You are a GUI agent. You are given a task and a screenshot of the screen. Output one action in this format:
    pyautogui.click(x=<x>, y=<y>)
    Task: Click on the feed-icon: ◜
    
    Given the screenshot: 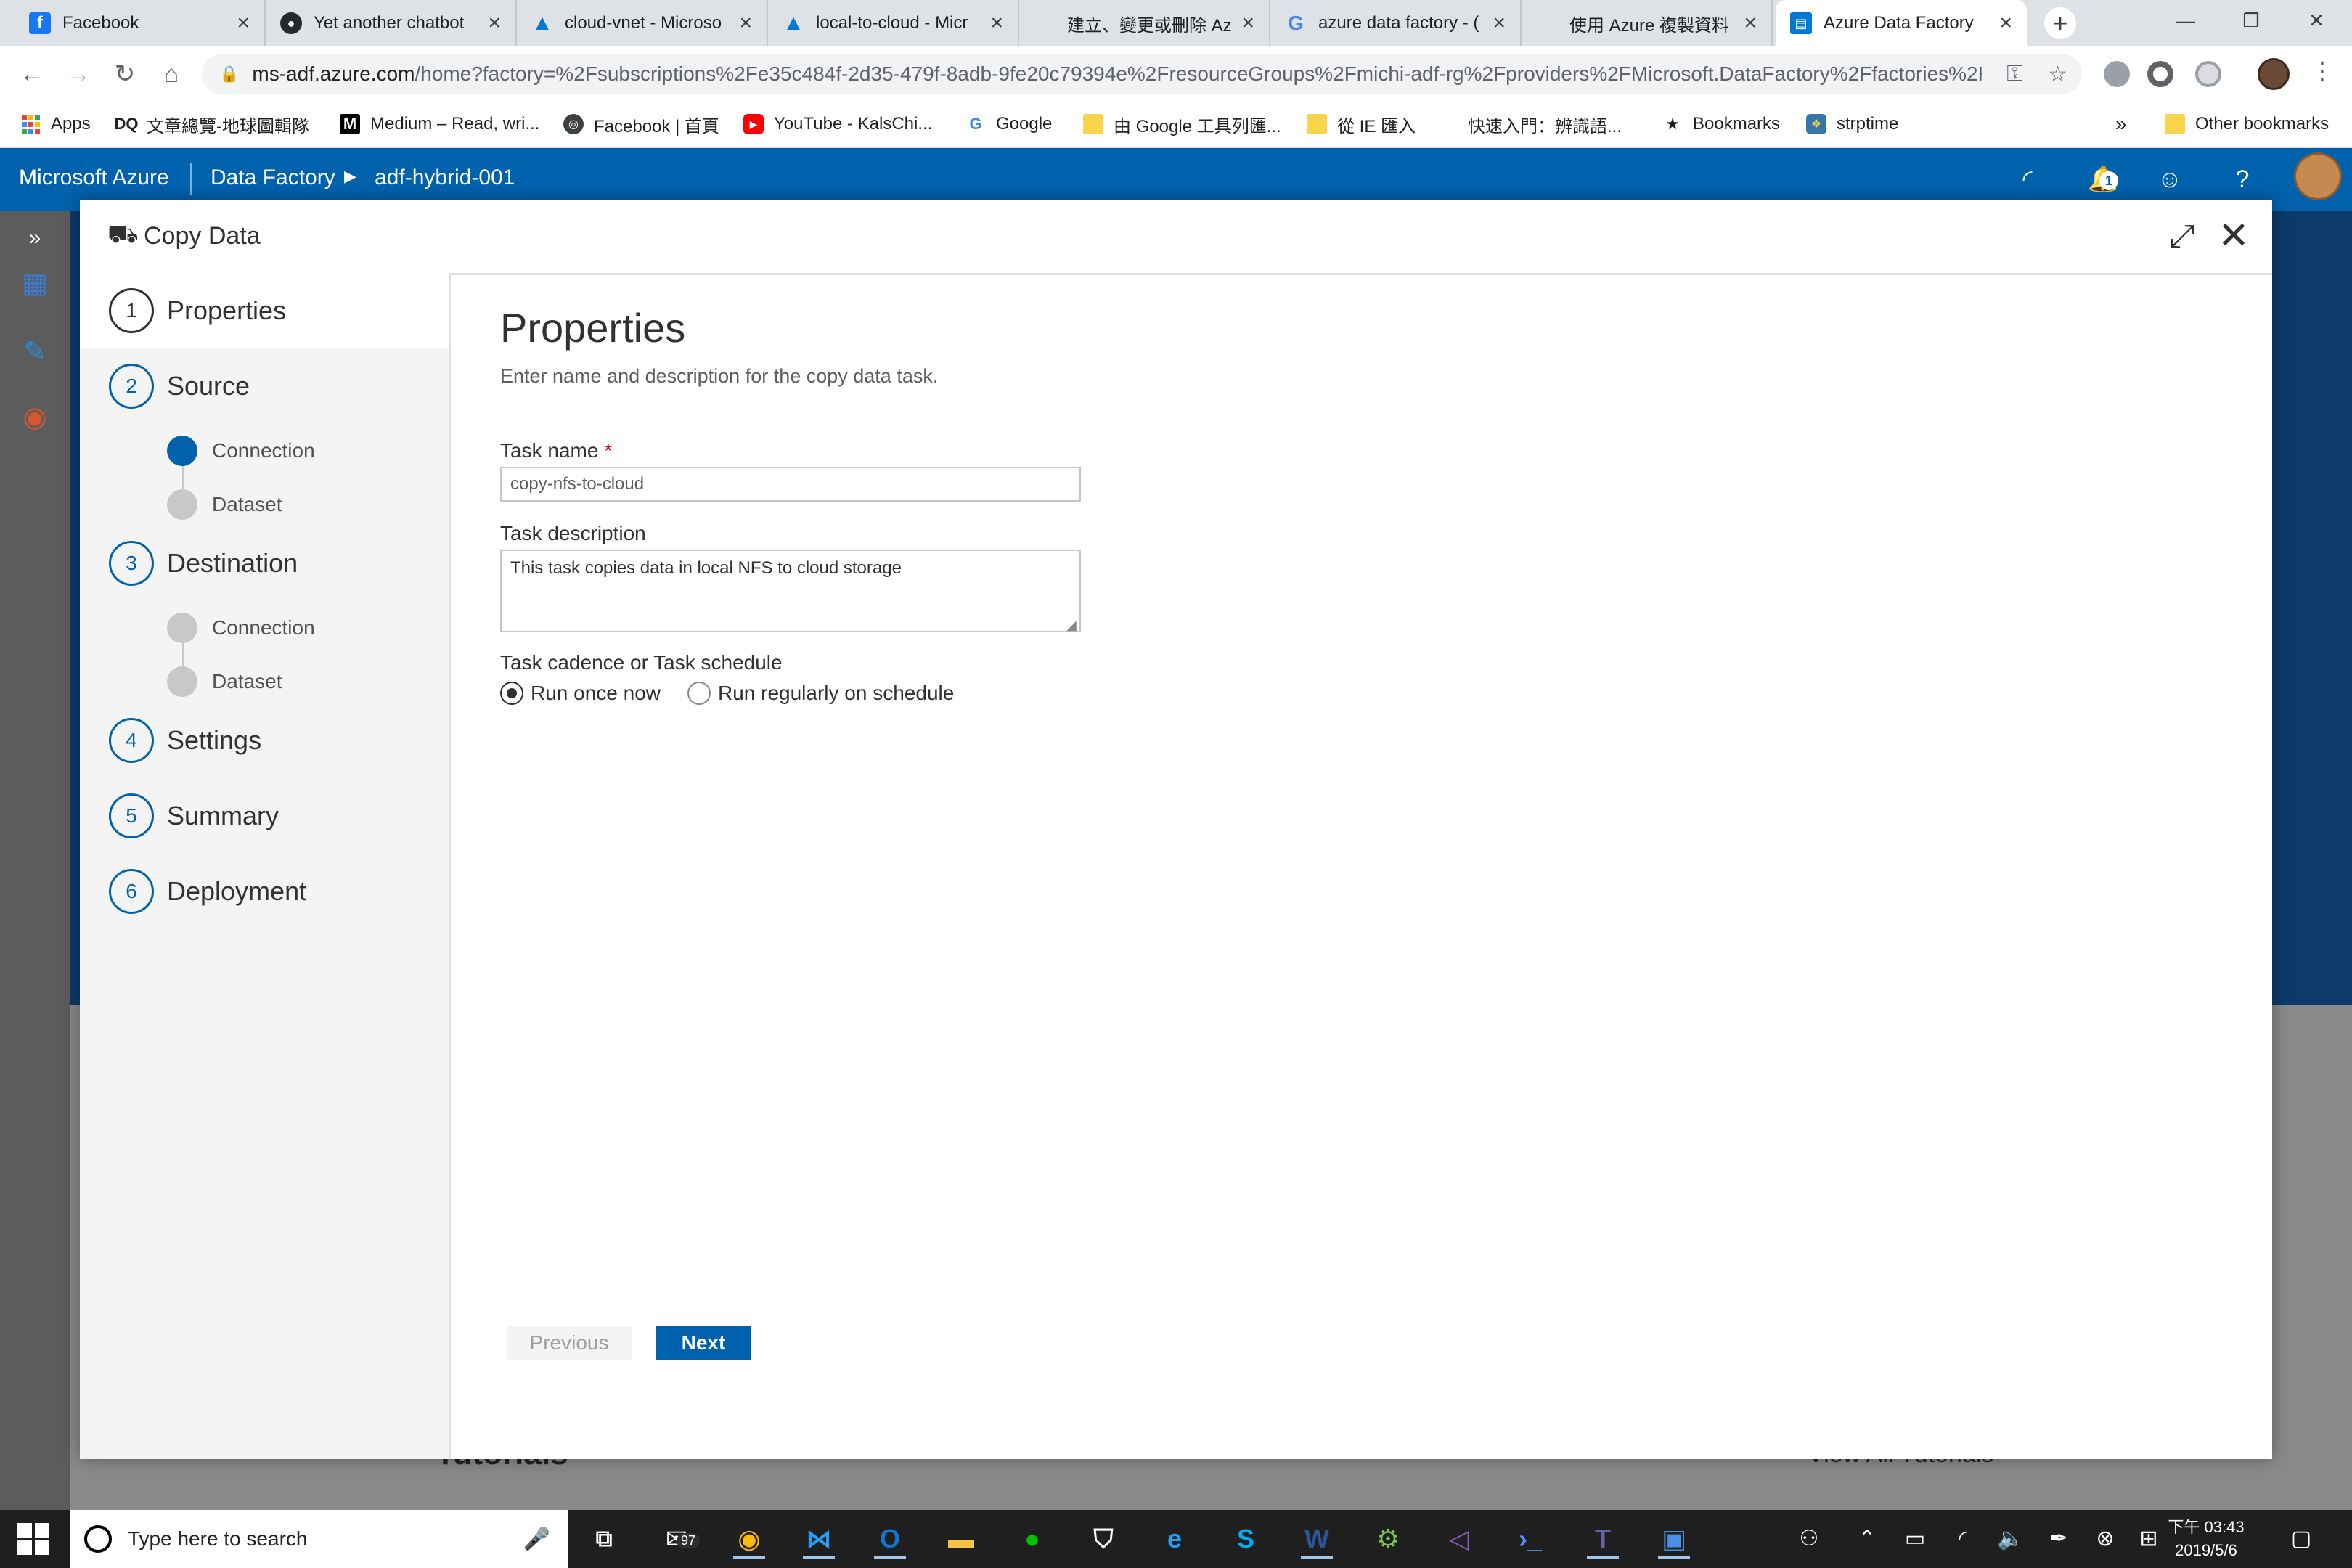 What is the action you would take?
    pyautogui.click(x=2028, y=180)
    